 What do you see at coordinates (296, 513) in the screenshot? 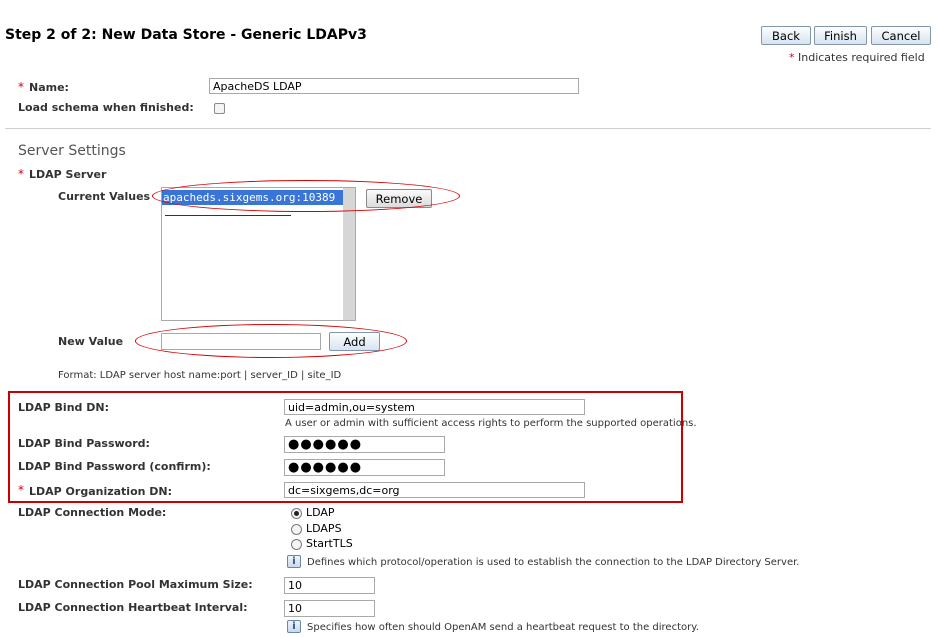
I see `radio-ldap` at bounding box center [296, 513].